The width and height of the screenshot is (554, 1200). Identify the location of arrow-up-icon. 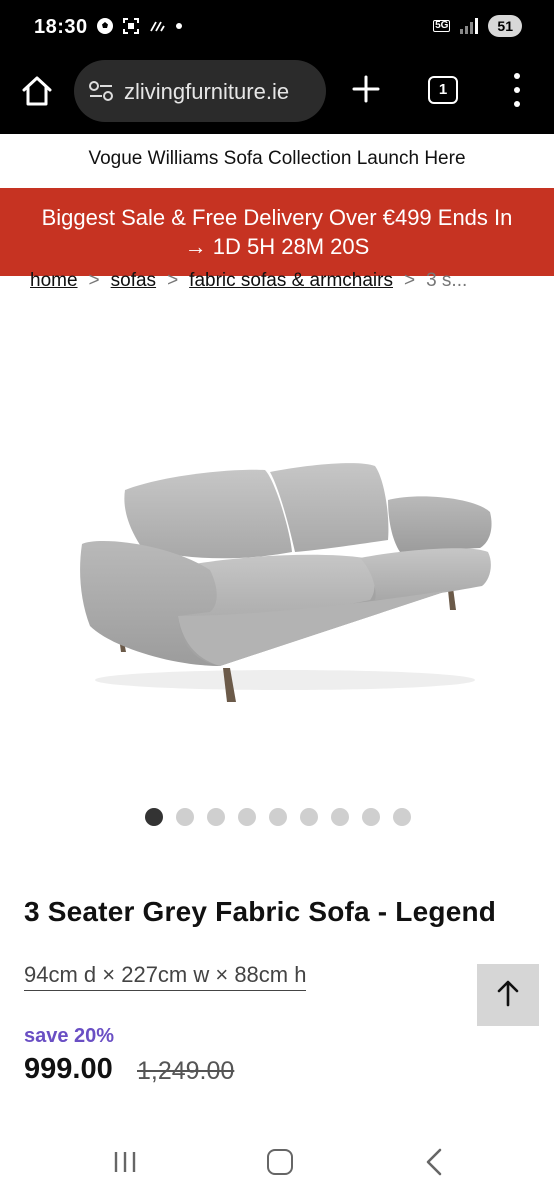
(508, 995).